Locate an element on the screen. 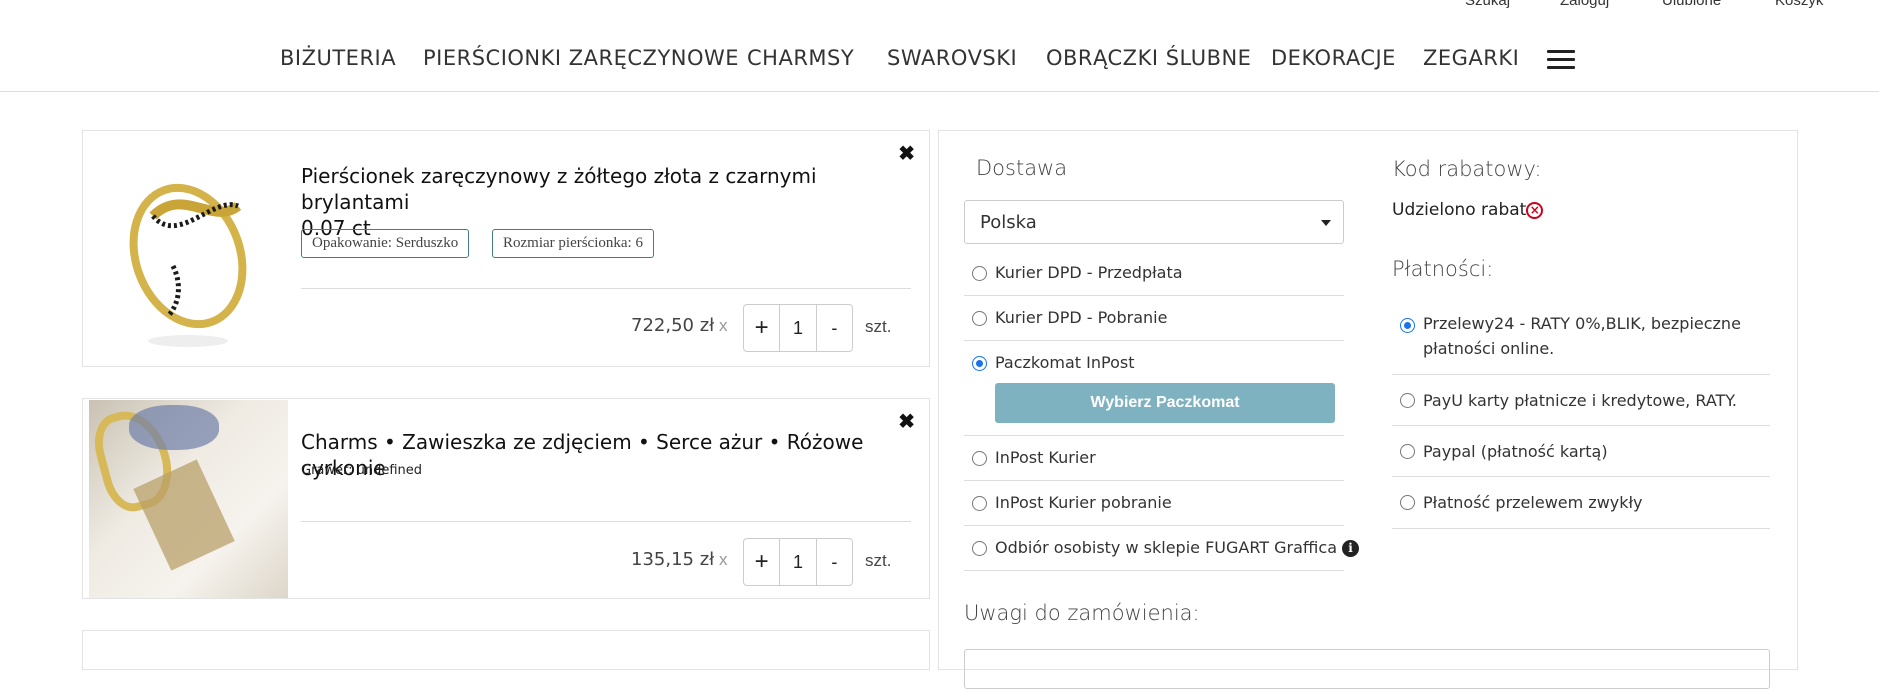  option-tag-packaging: Opakowanie: Serduszko is located at coordinates (385, 243).